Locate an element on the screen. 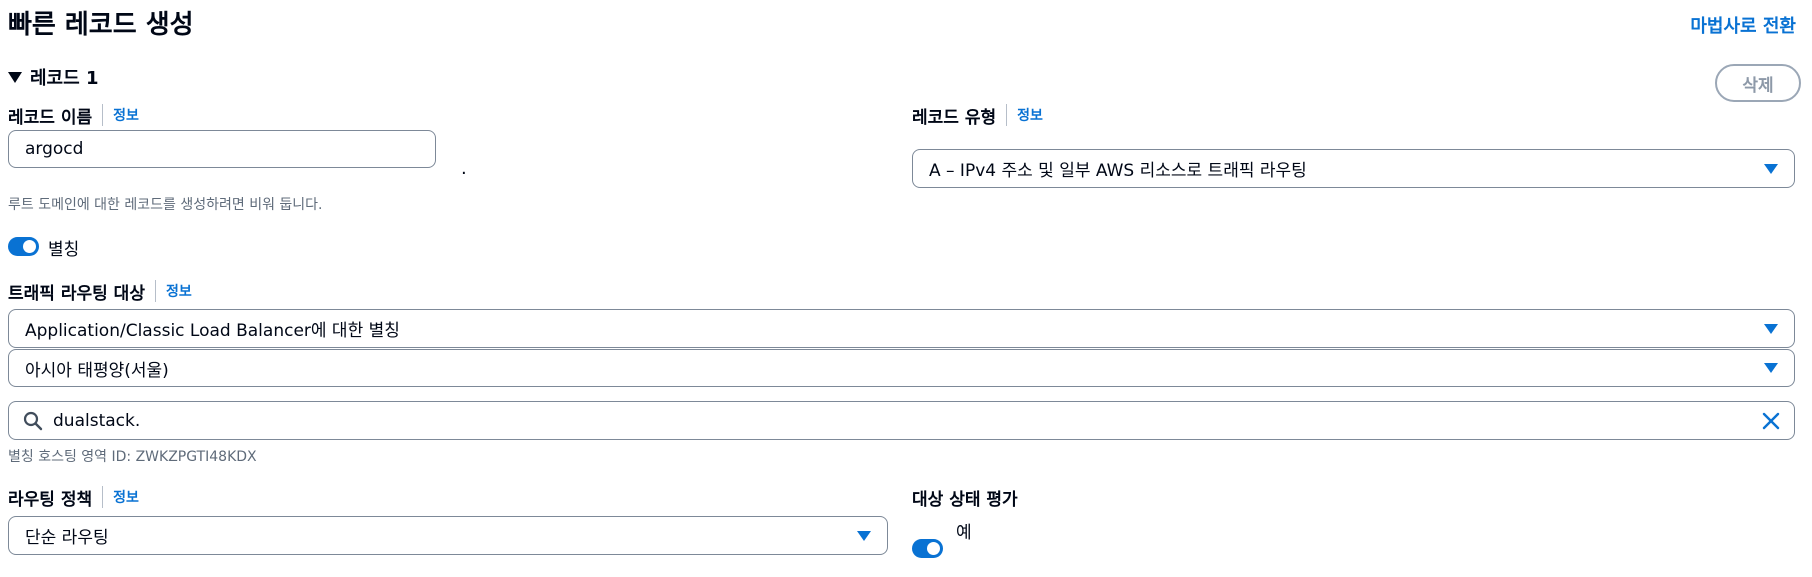 The image size is (1812, 577). route-target-label-row: 트래픽 라우팅 대상 정보 is located at coordinates (100, 292).